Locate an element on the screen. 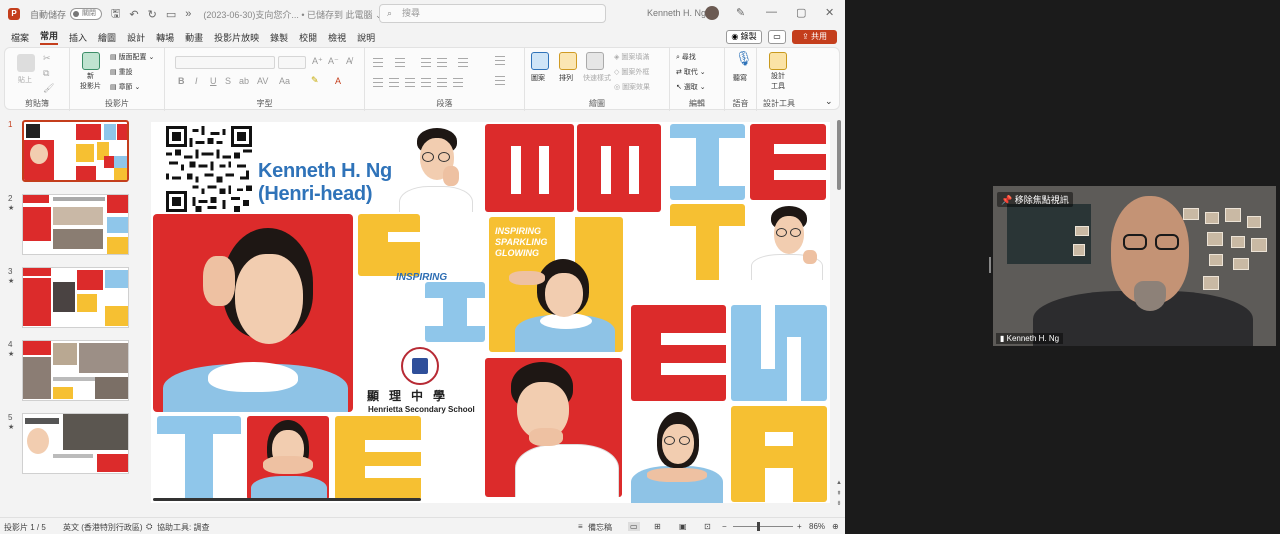 This screenshot has height=534, width=1280. select-button: ↖ 選取 ⌄ is located at coordinates (691, 87).